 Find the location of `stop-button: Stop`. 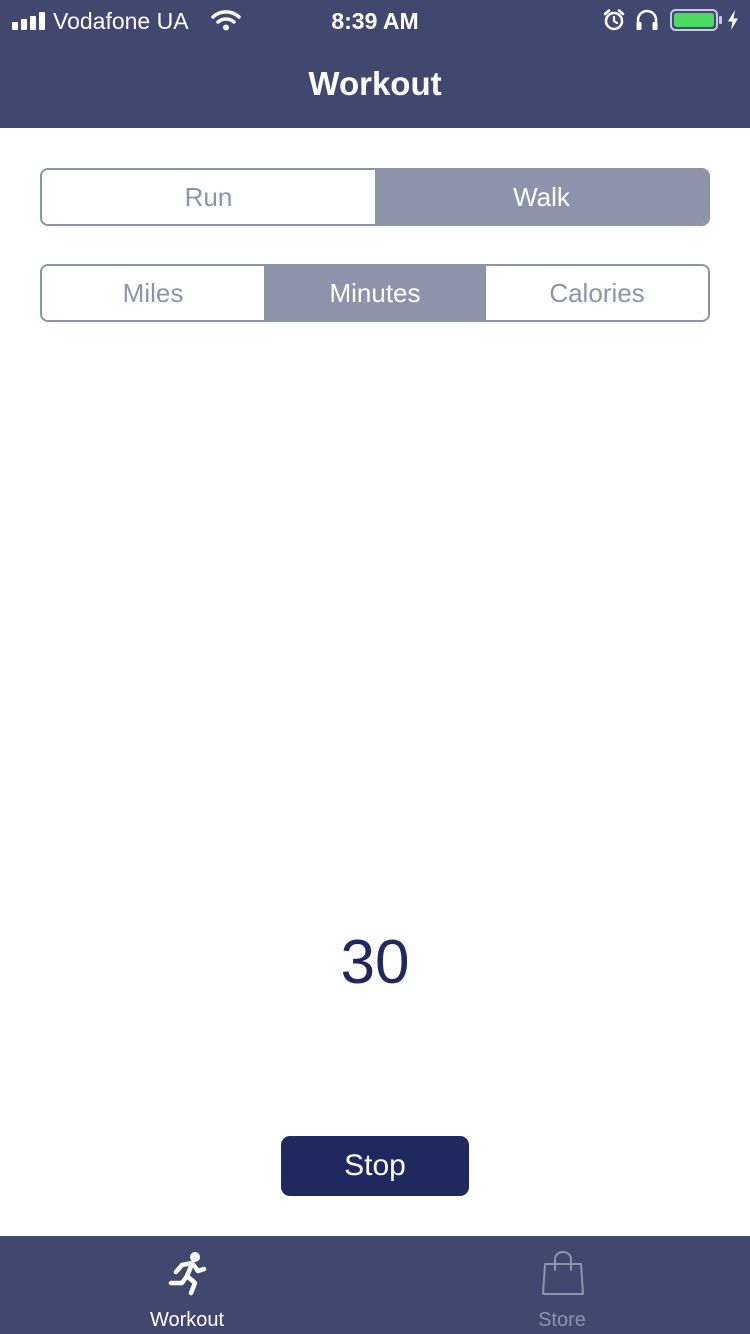

stop-button: Stop is located at coordinates (375, 1166).